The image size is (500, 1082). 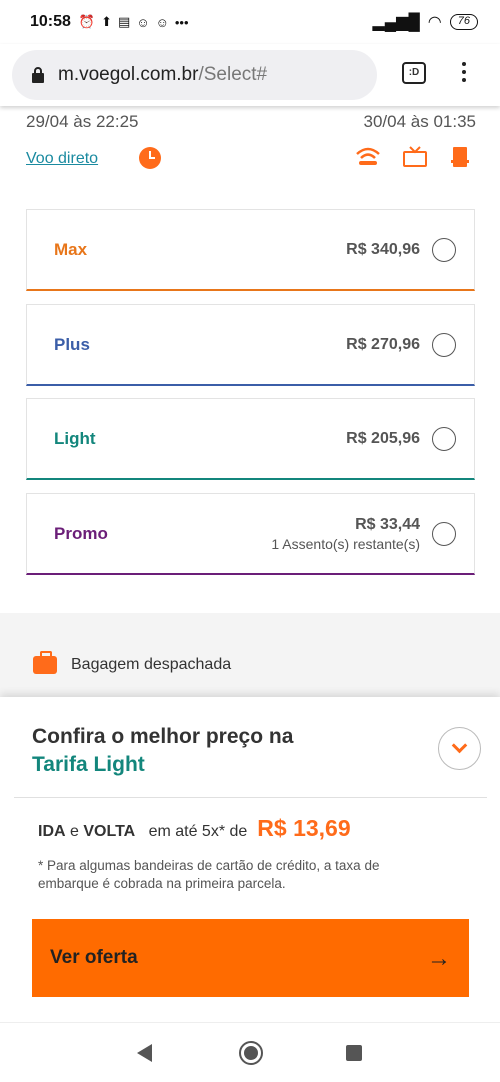 I want to click on clock-icon, so click(x=150, y=158).